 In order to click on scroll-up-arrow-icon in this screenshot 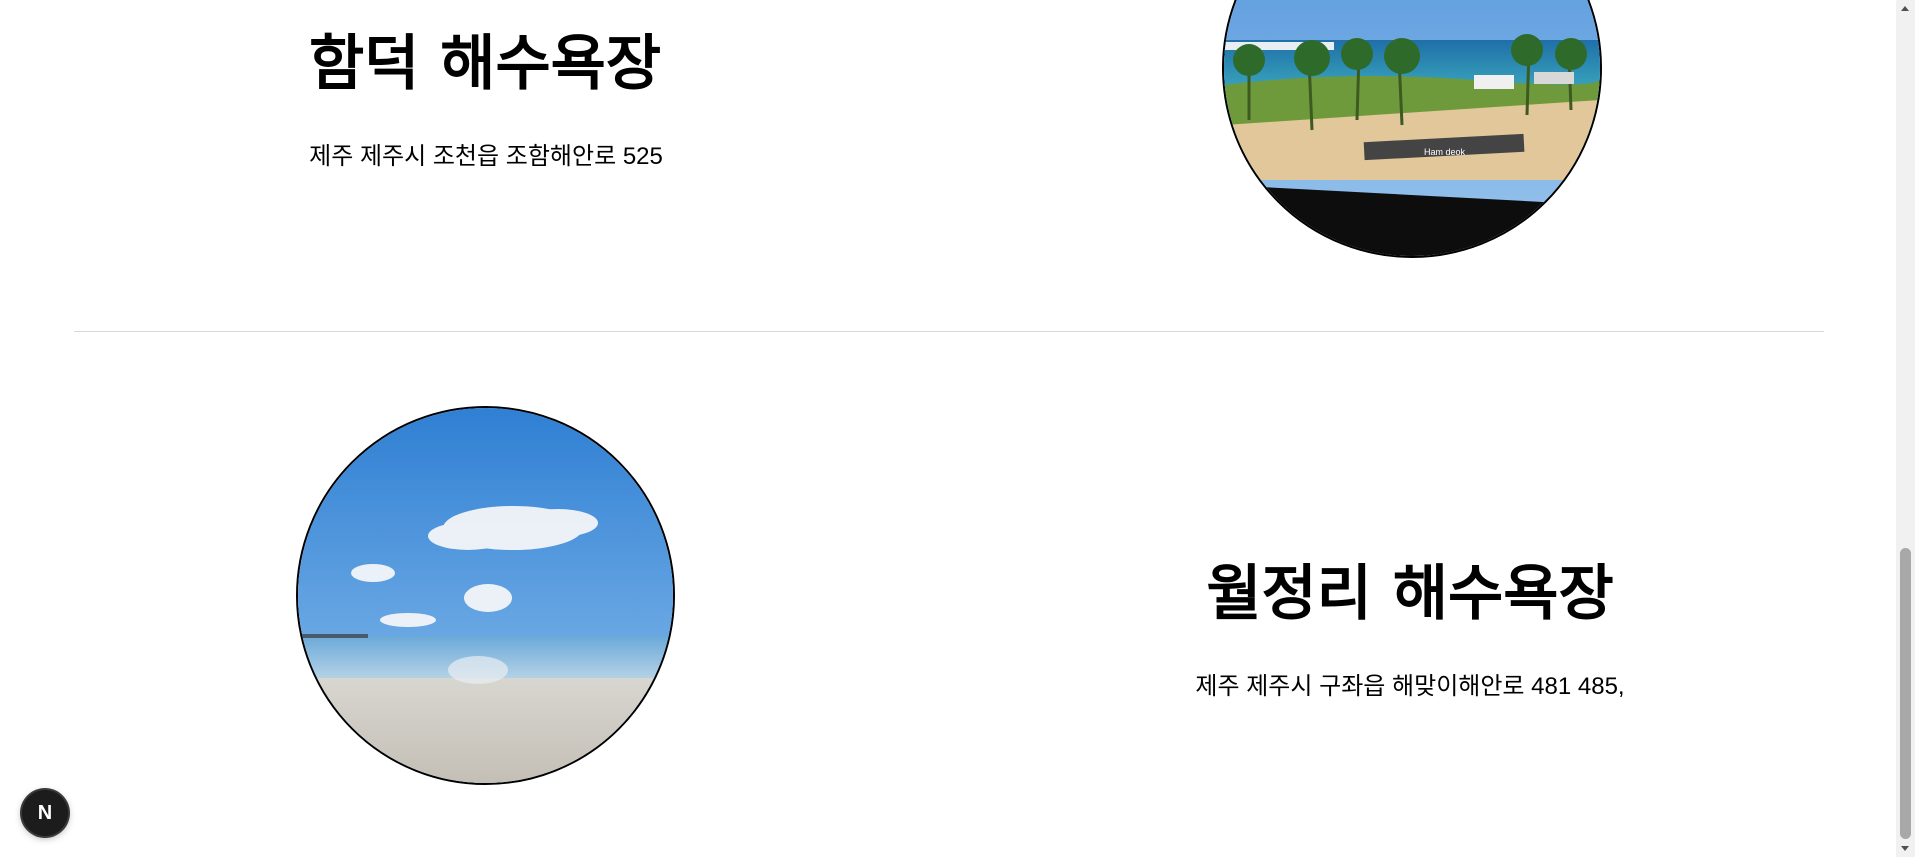, I will do `click(1905, 8)`.